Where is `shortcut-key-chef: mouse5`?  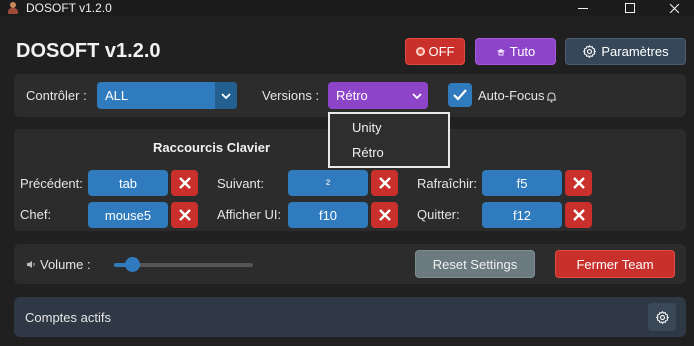
shortcut-key-chef: mouse5 is located at coordinates (128, 215).